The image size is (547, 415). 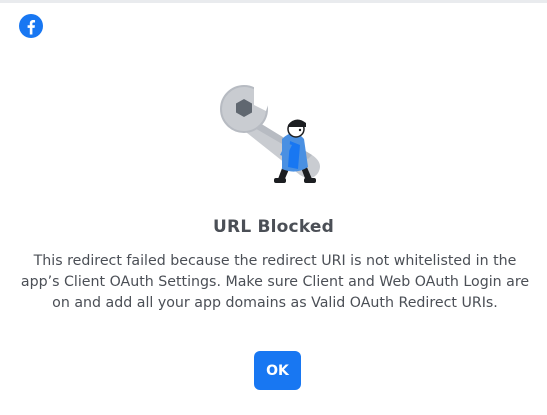 What do you see at coordinates (31, 26) in the screenshot?
I see `facebook-logo-icon` at bounding box center [31, 26].